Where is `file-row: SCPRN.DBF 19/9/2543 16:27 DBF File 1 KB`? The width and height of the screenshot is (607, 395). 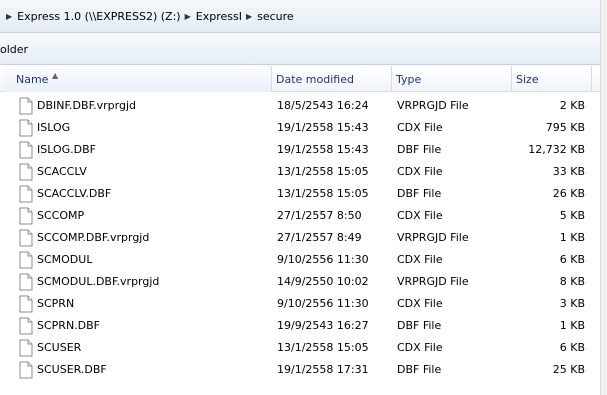
file-row: SCPRN.DBF 19/9/2543 16:27 DBF File 1 KB is located at coordinates (300, 326).